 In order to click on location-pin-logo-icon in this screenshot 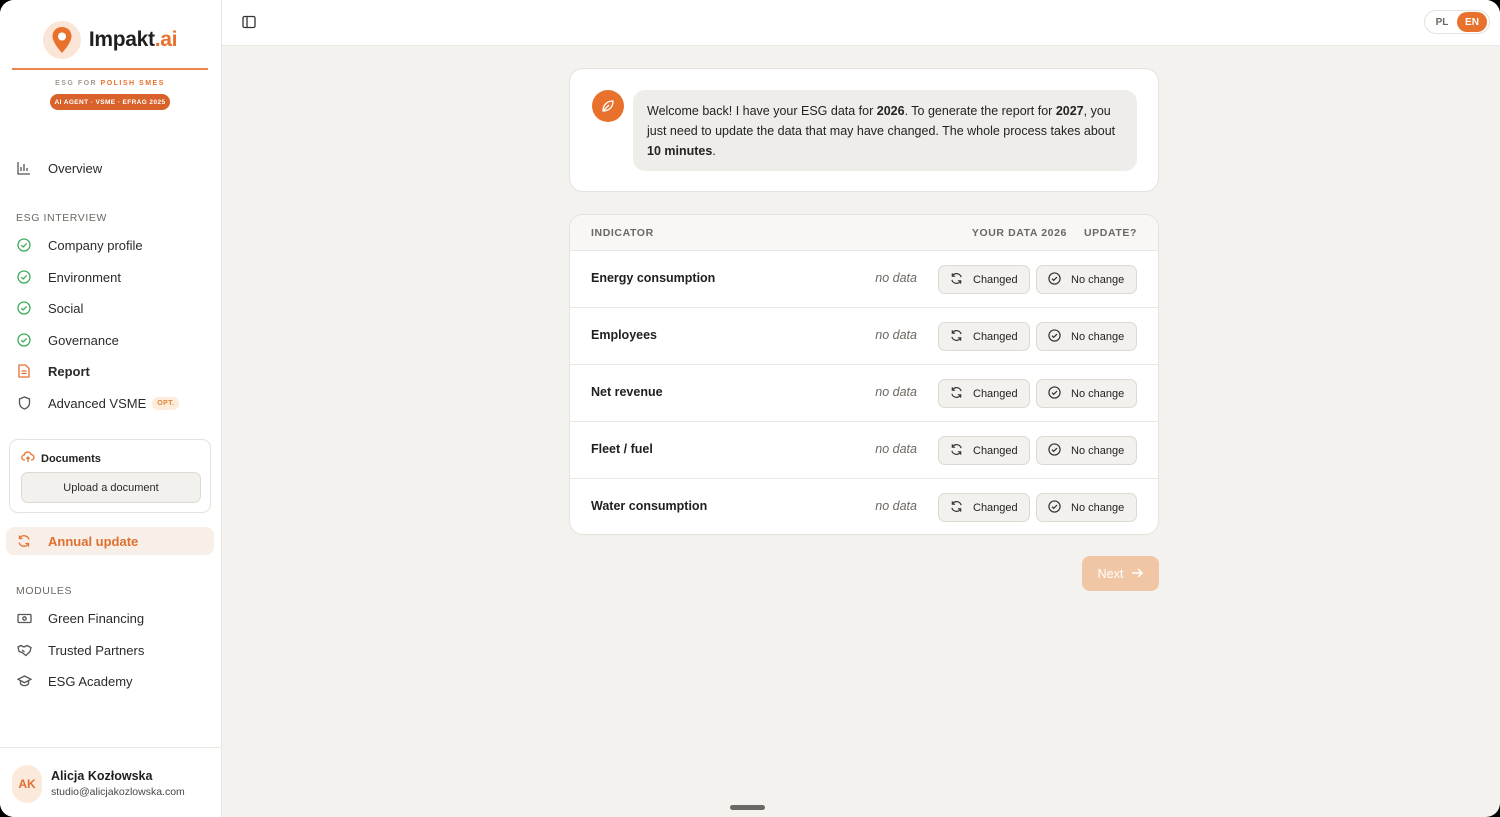, I will do `click(61, 40)`.